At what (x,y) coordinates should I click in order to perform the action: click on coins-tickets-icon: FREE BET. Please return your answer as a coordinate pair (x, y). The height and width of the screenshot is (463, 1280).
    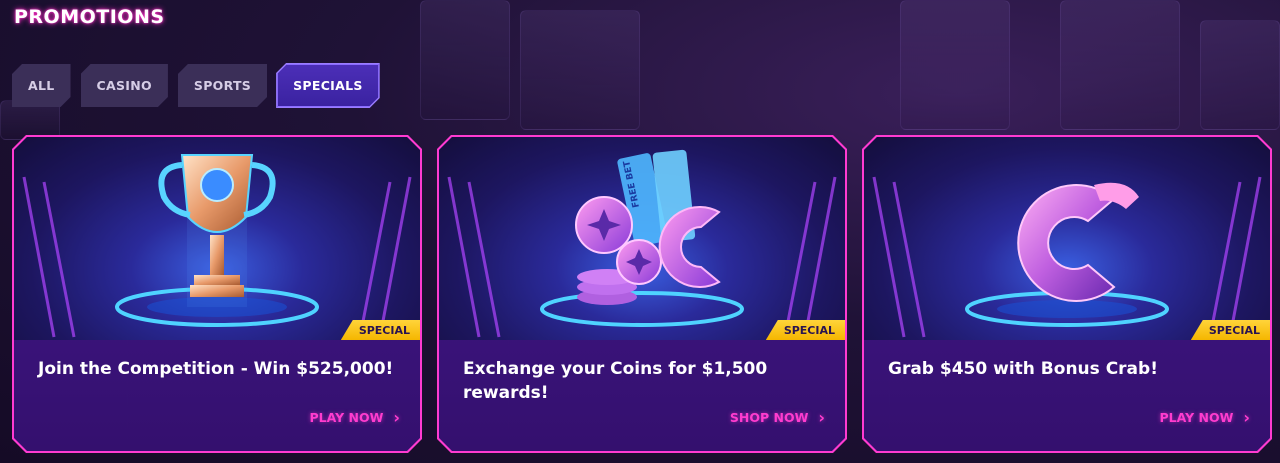
    Looking at the image, I should click on (642, 238).